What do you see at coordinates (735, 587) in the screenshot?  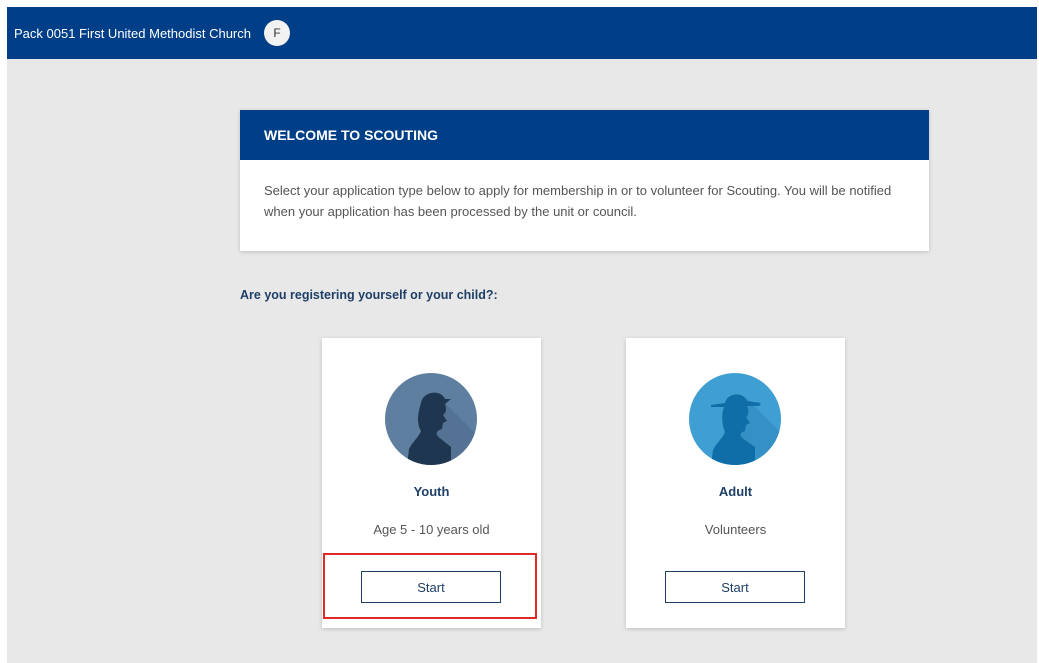 I see `adult-start-button: Start` at bounding box center [735, 587].